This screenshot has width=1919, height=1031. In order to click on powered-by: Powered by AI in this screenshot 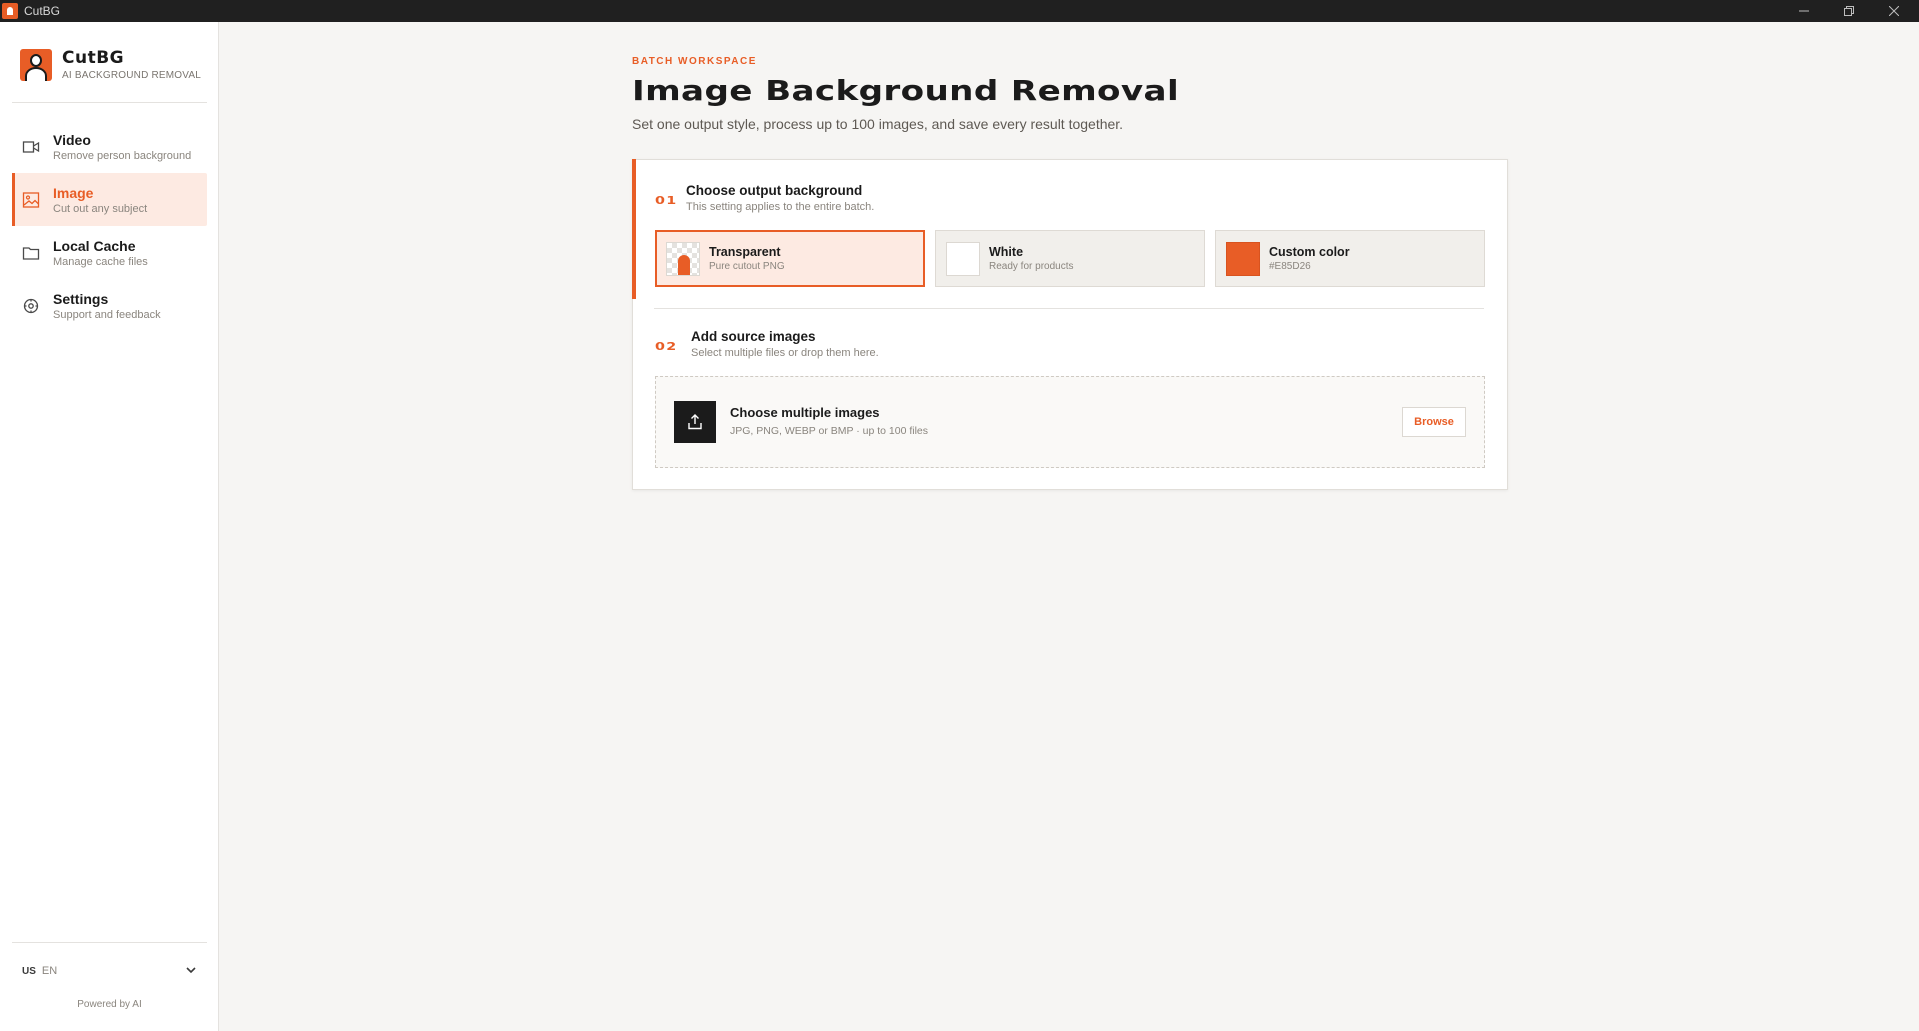, I will do `click(109, 1004)`.